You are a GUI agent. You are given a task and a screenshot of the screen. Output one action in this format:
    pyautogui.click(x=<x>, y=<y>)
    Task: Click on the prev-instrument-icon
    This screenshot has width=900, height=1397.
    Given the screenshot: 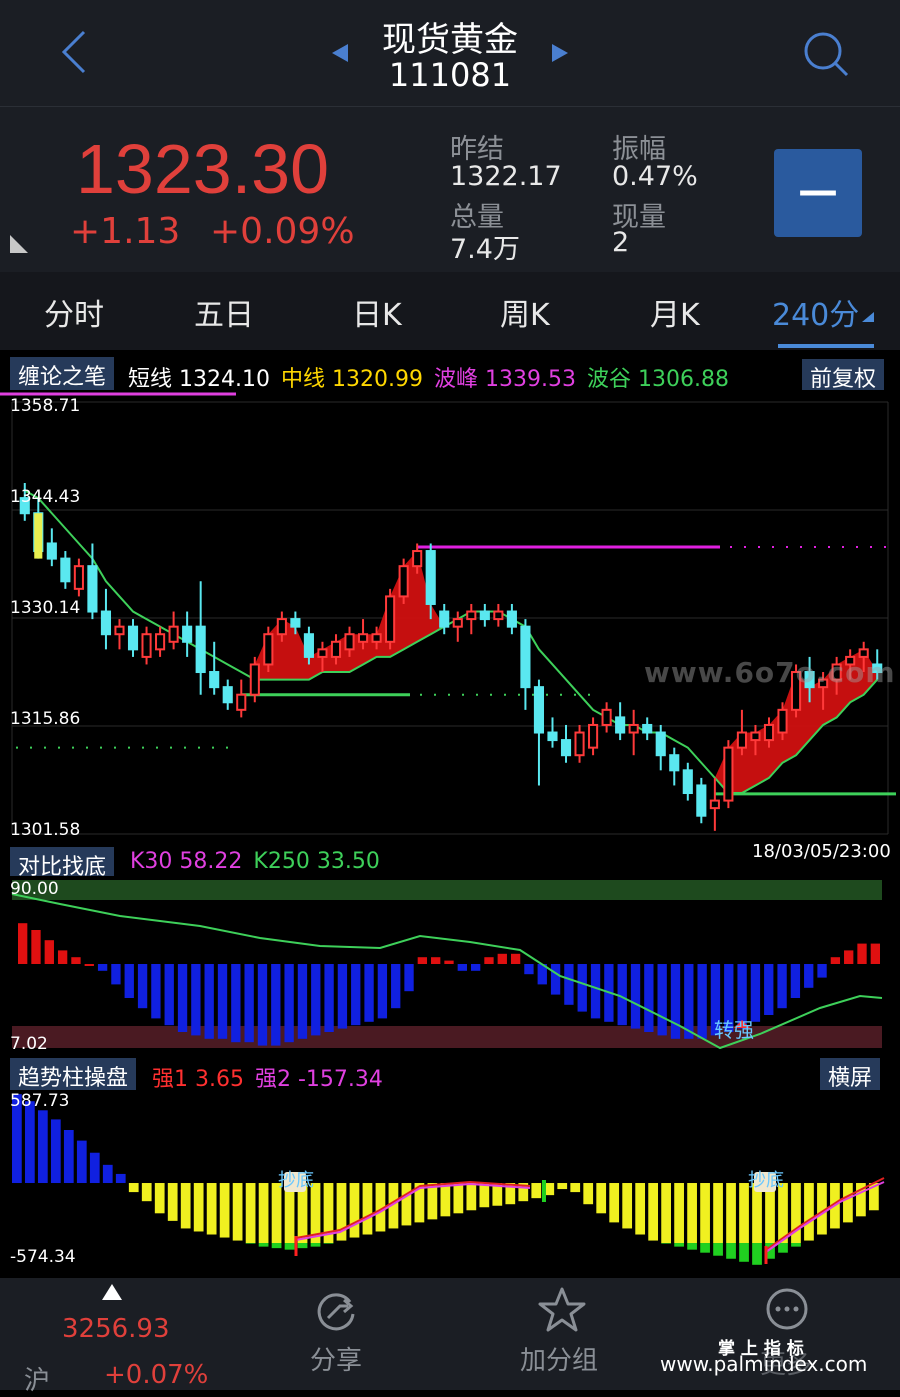 What is the action you would take?
    pyautogui.click(x=340, y=53)
    